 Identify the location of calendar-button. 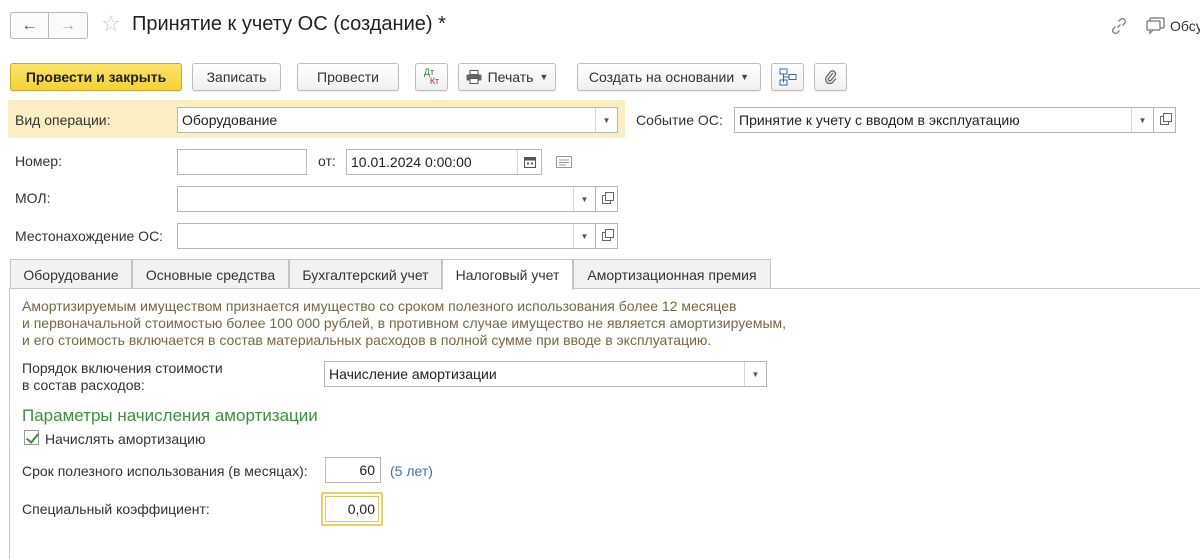
(529, 162).